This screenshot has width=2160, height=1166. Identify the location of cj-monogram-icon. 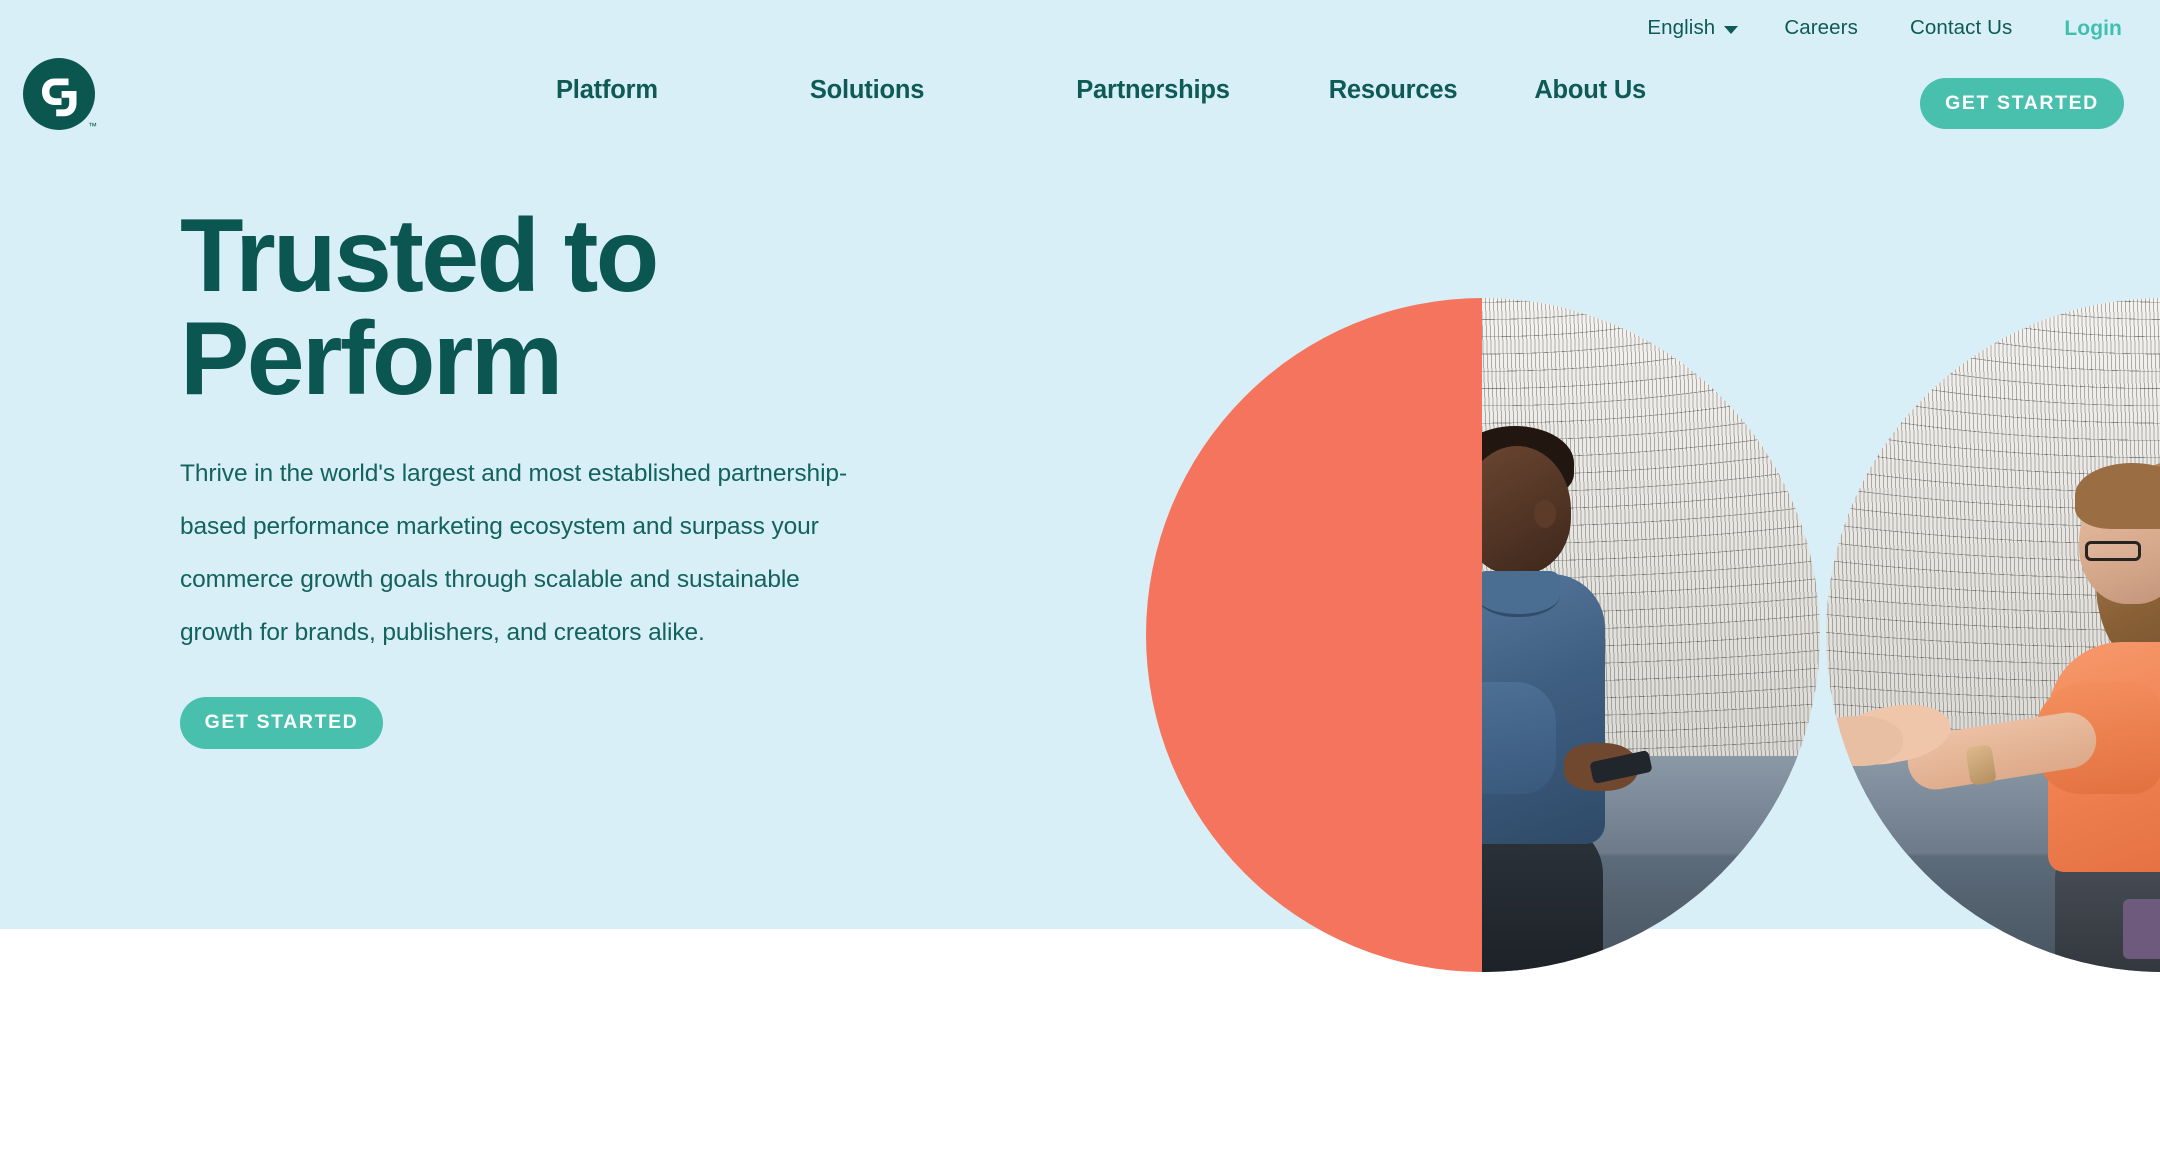
(59, 97).